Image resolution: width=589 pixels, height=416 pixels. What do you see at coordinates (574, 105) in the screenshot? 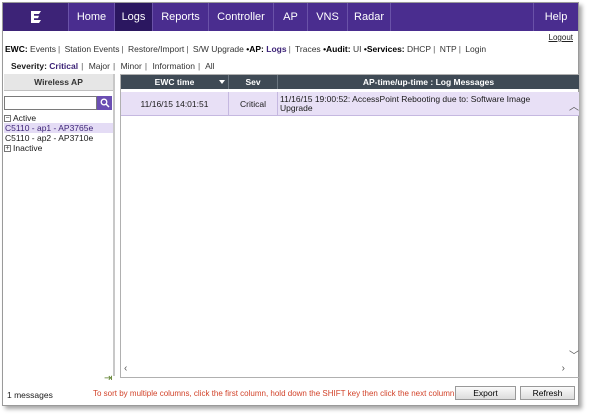
I see `scroll-up-icon: ︿` at bounding box center [574, 105].